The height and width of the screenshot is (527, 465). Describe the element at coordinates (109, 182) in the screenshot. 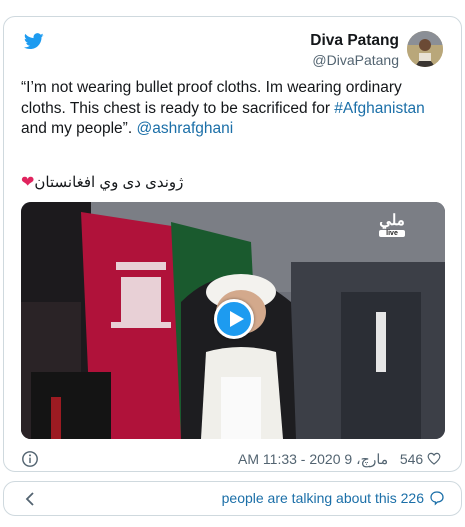

I see `pashto-text: ژوندی دی وي افغانستان` at that location.